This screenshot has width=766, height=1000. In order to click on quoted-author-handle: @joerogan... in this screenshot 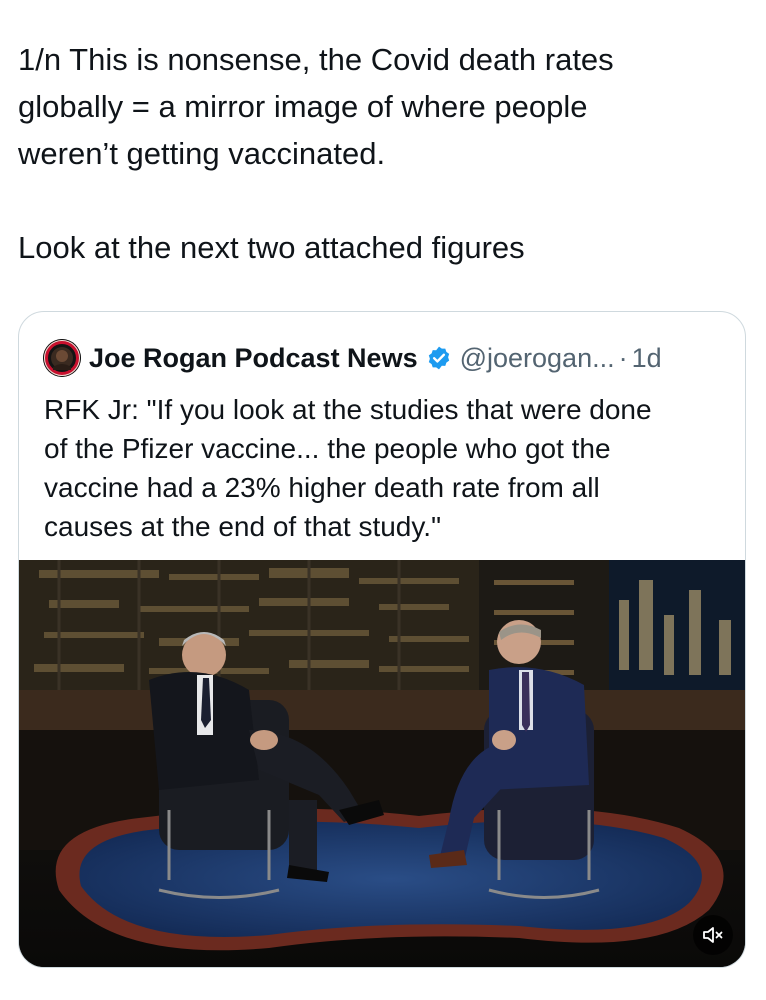, I will do `click(537, 358)`.